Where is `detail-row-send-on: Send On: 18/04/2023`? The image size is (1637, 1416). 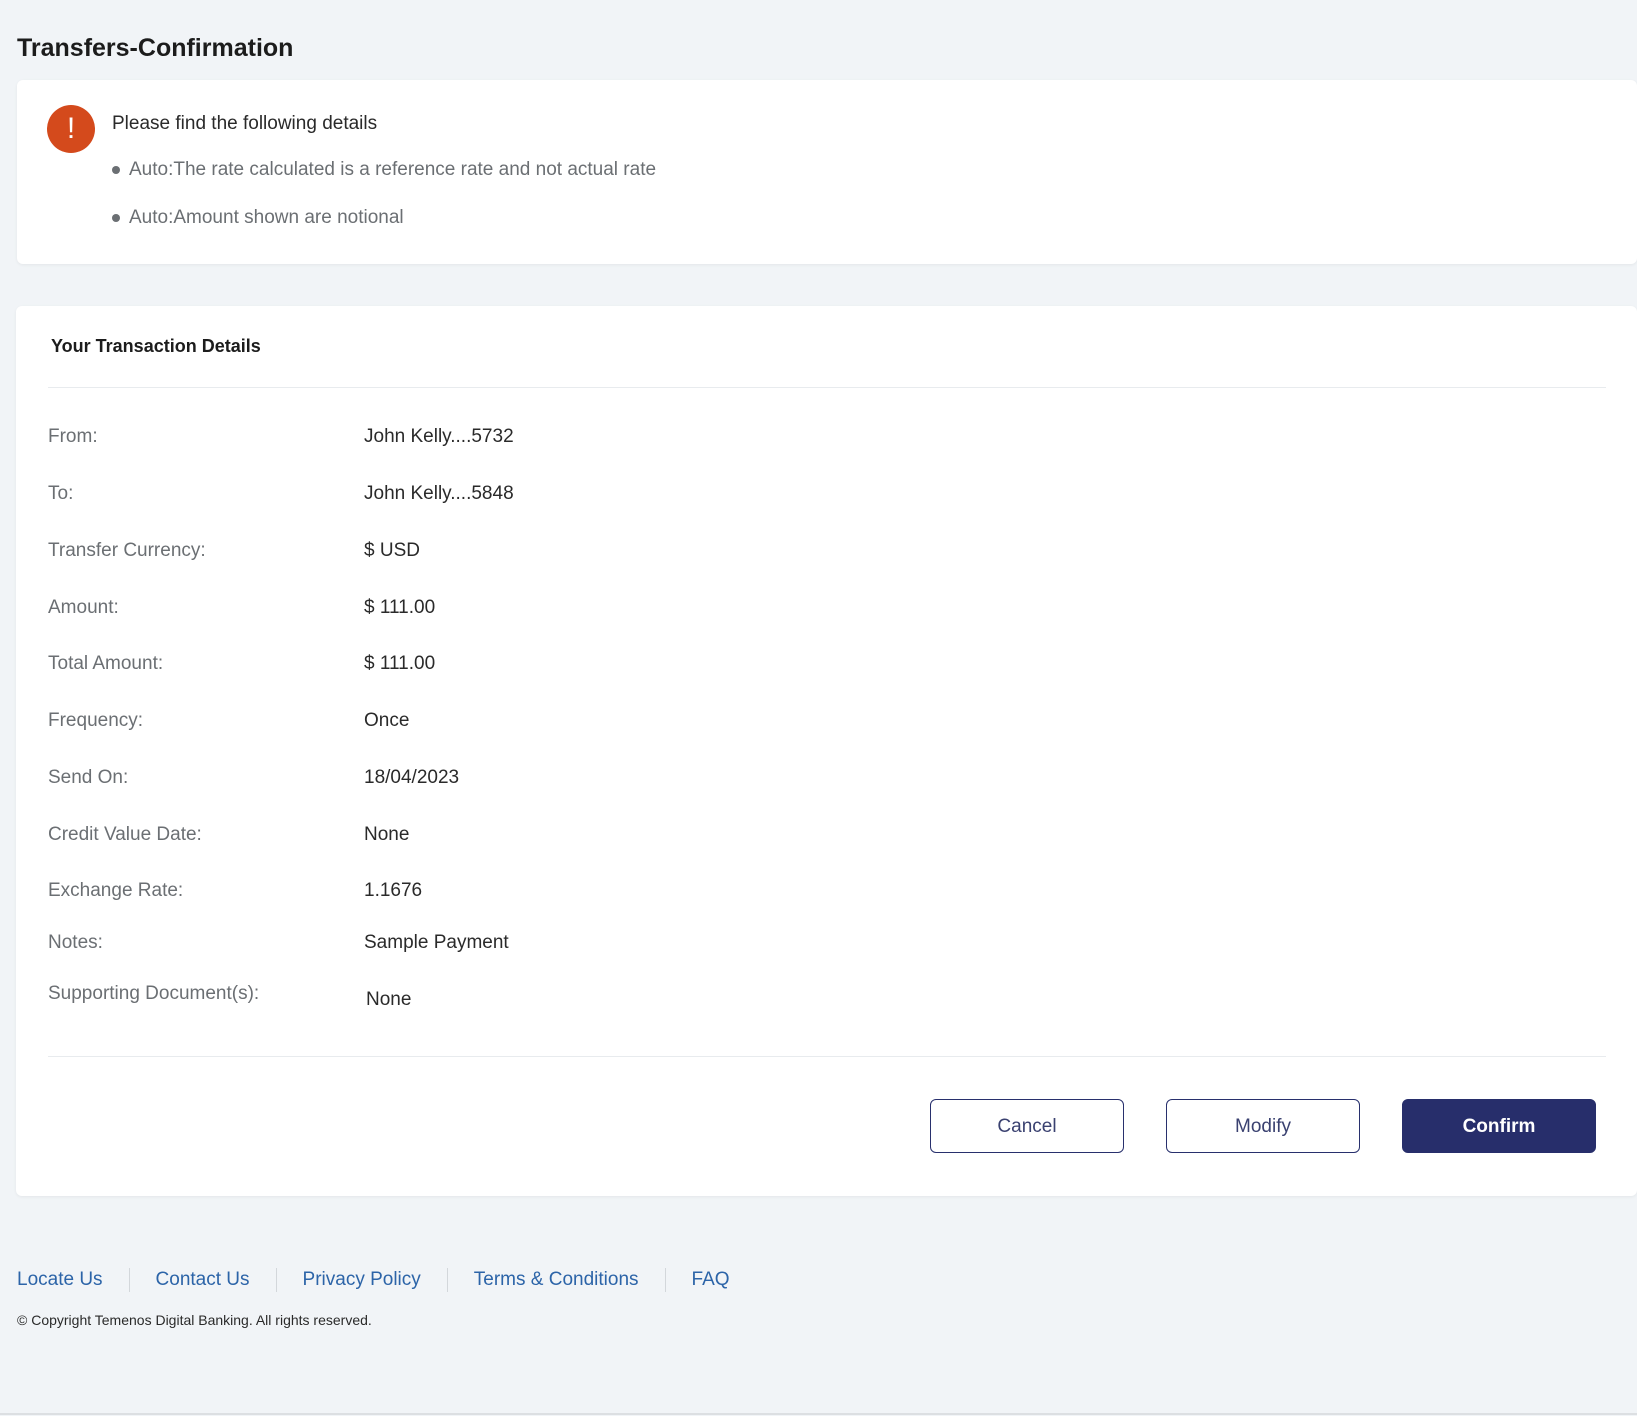 detail-row-send-on: Send On: 18/04/2023 is located at coordinates (798, 782).